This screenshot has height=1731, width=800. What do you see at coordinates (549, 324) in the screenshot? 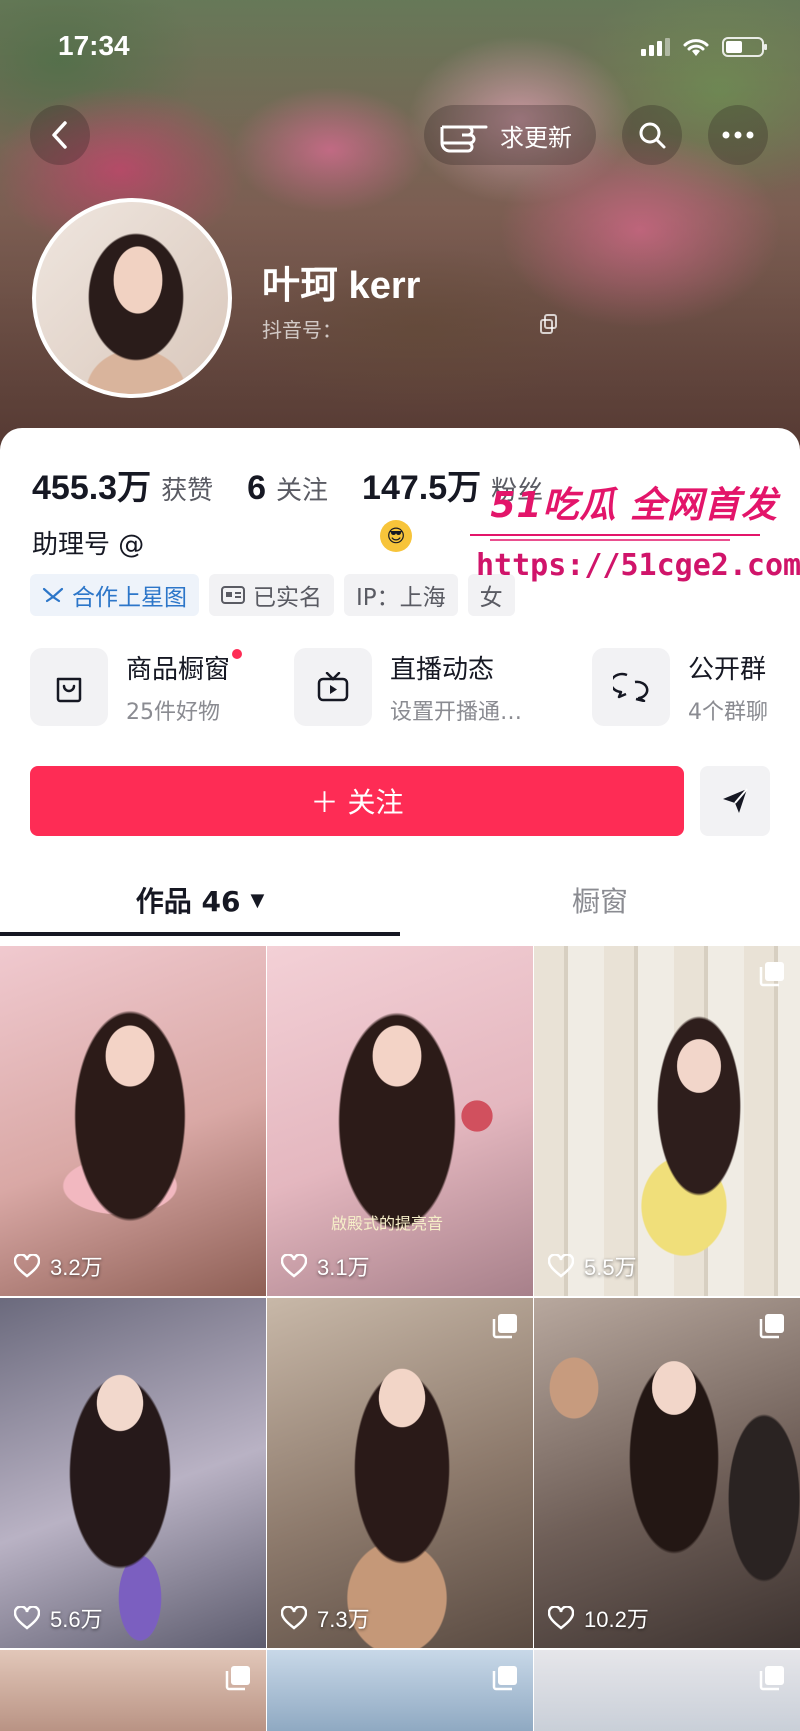
I see `copy-icon` at bounding box center [549, 324].